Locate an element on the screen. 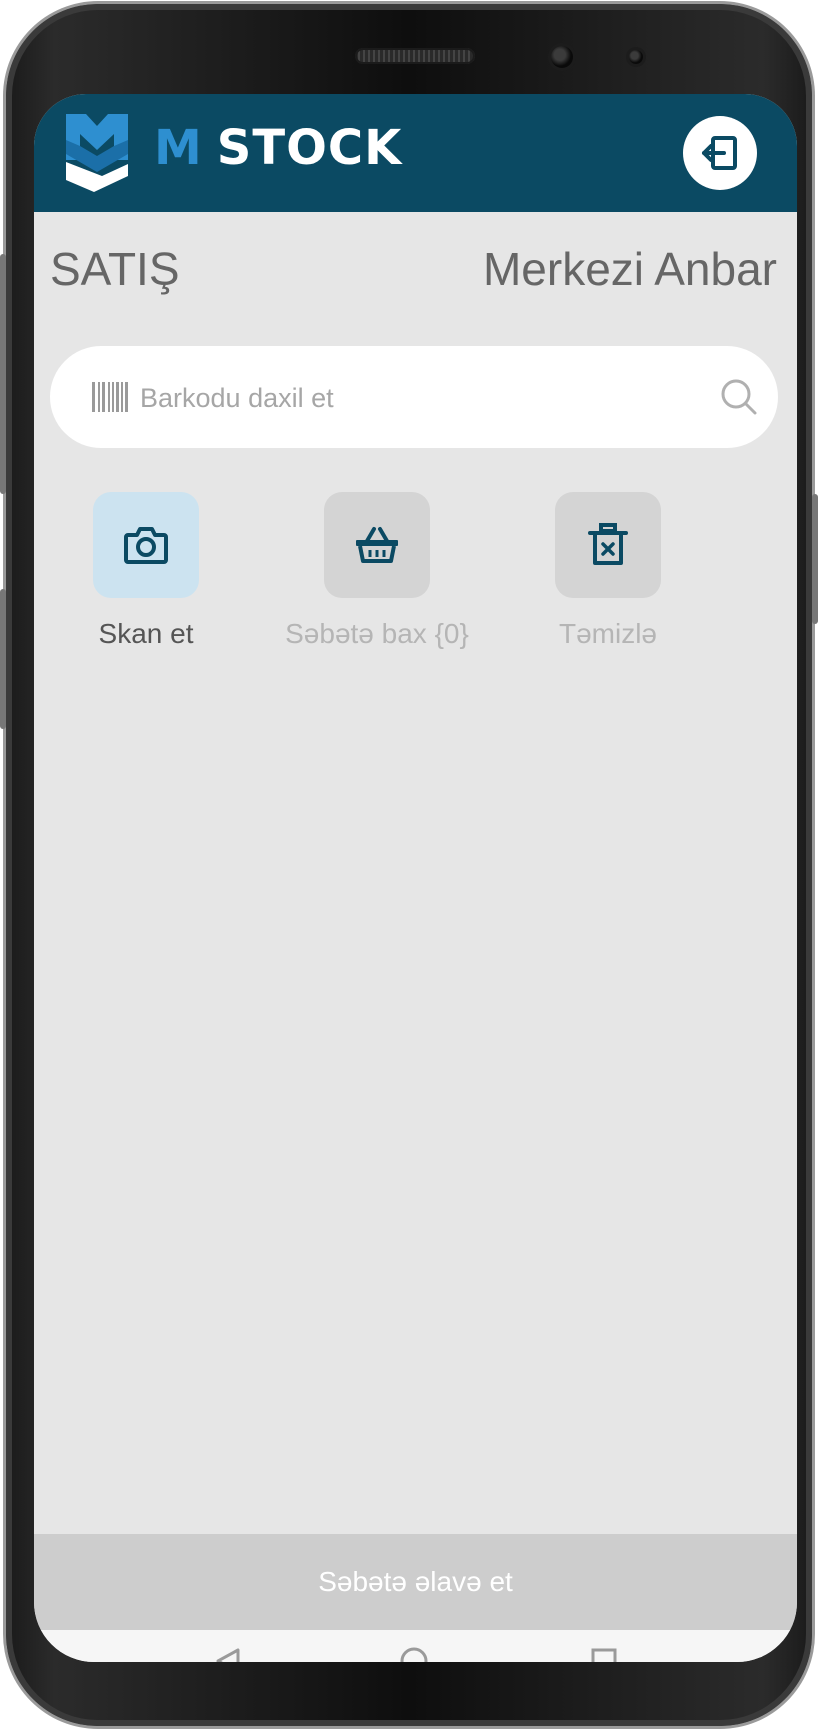 The image size is (819, 1730). recents-icon is located at coordinates (604, 1654).